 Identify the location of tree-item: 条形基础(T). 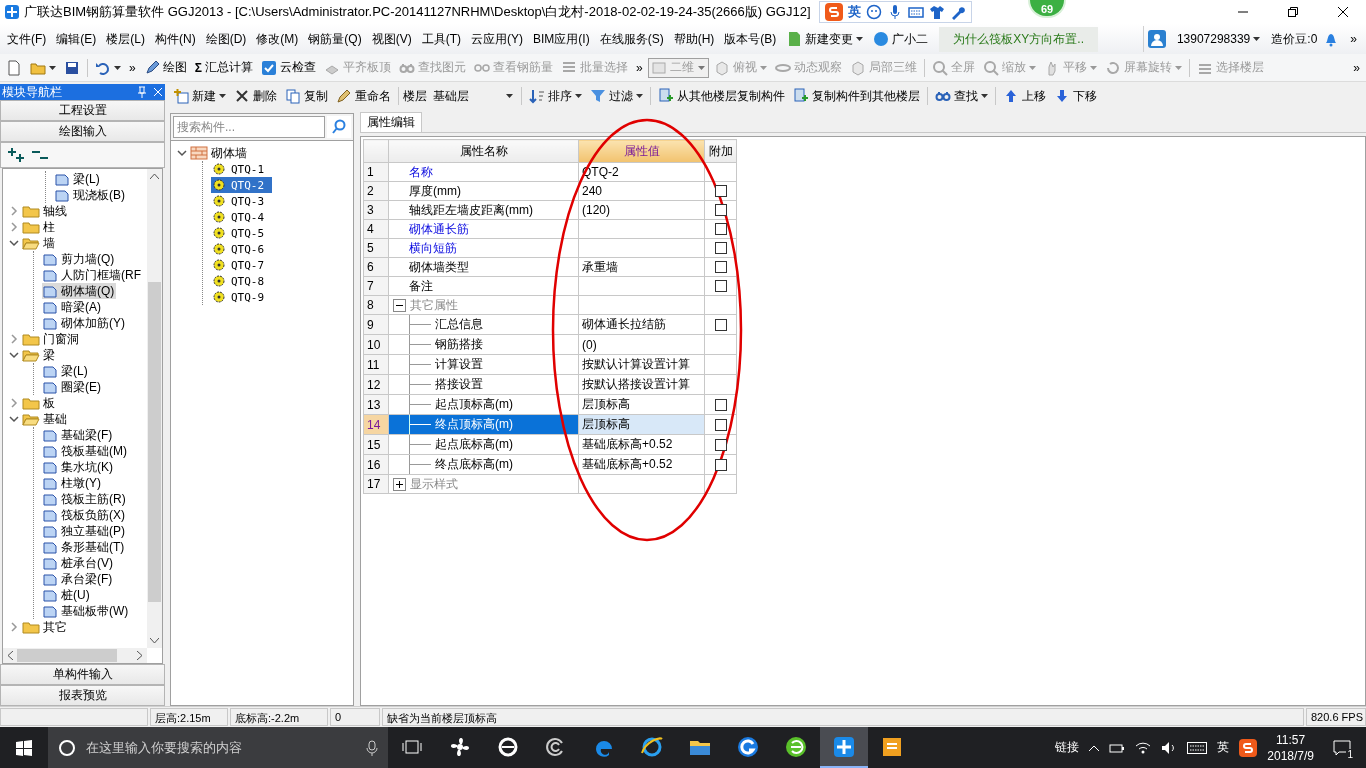
(84, 547).